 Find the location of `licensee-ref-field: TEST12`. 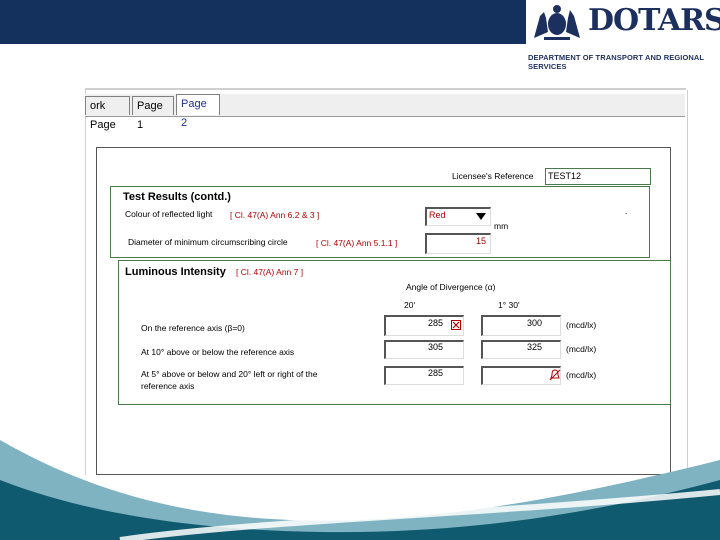

licensee-ref-field: TEST12 is located at coordinates (598, 176).